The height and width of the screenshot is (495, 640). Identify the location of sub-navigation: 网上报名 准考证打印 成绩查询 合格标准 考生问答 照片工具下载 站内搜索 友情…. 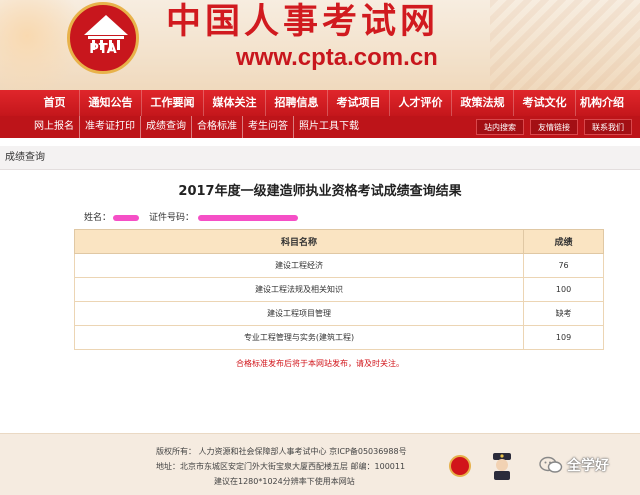
(320, 127).